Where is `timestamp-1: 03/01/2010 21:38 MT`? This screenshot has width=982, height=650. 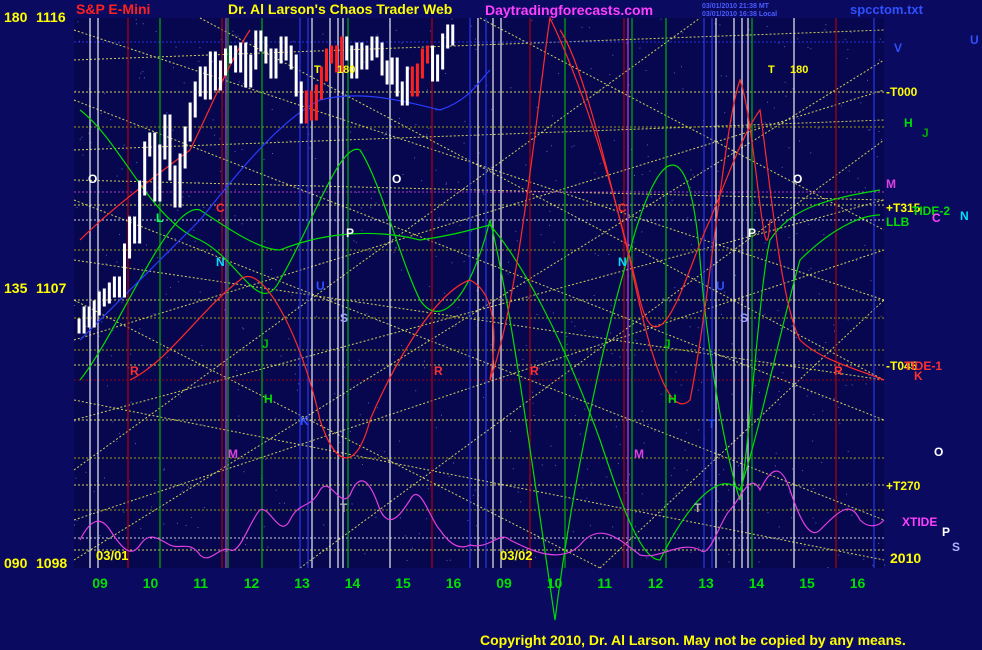
timestamp-1: 03/01/2010 21:38 MT is located at coordinates (736, 6).